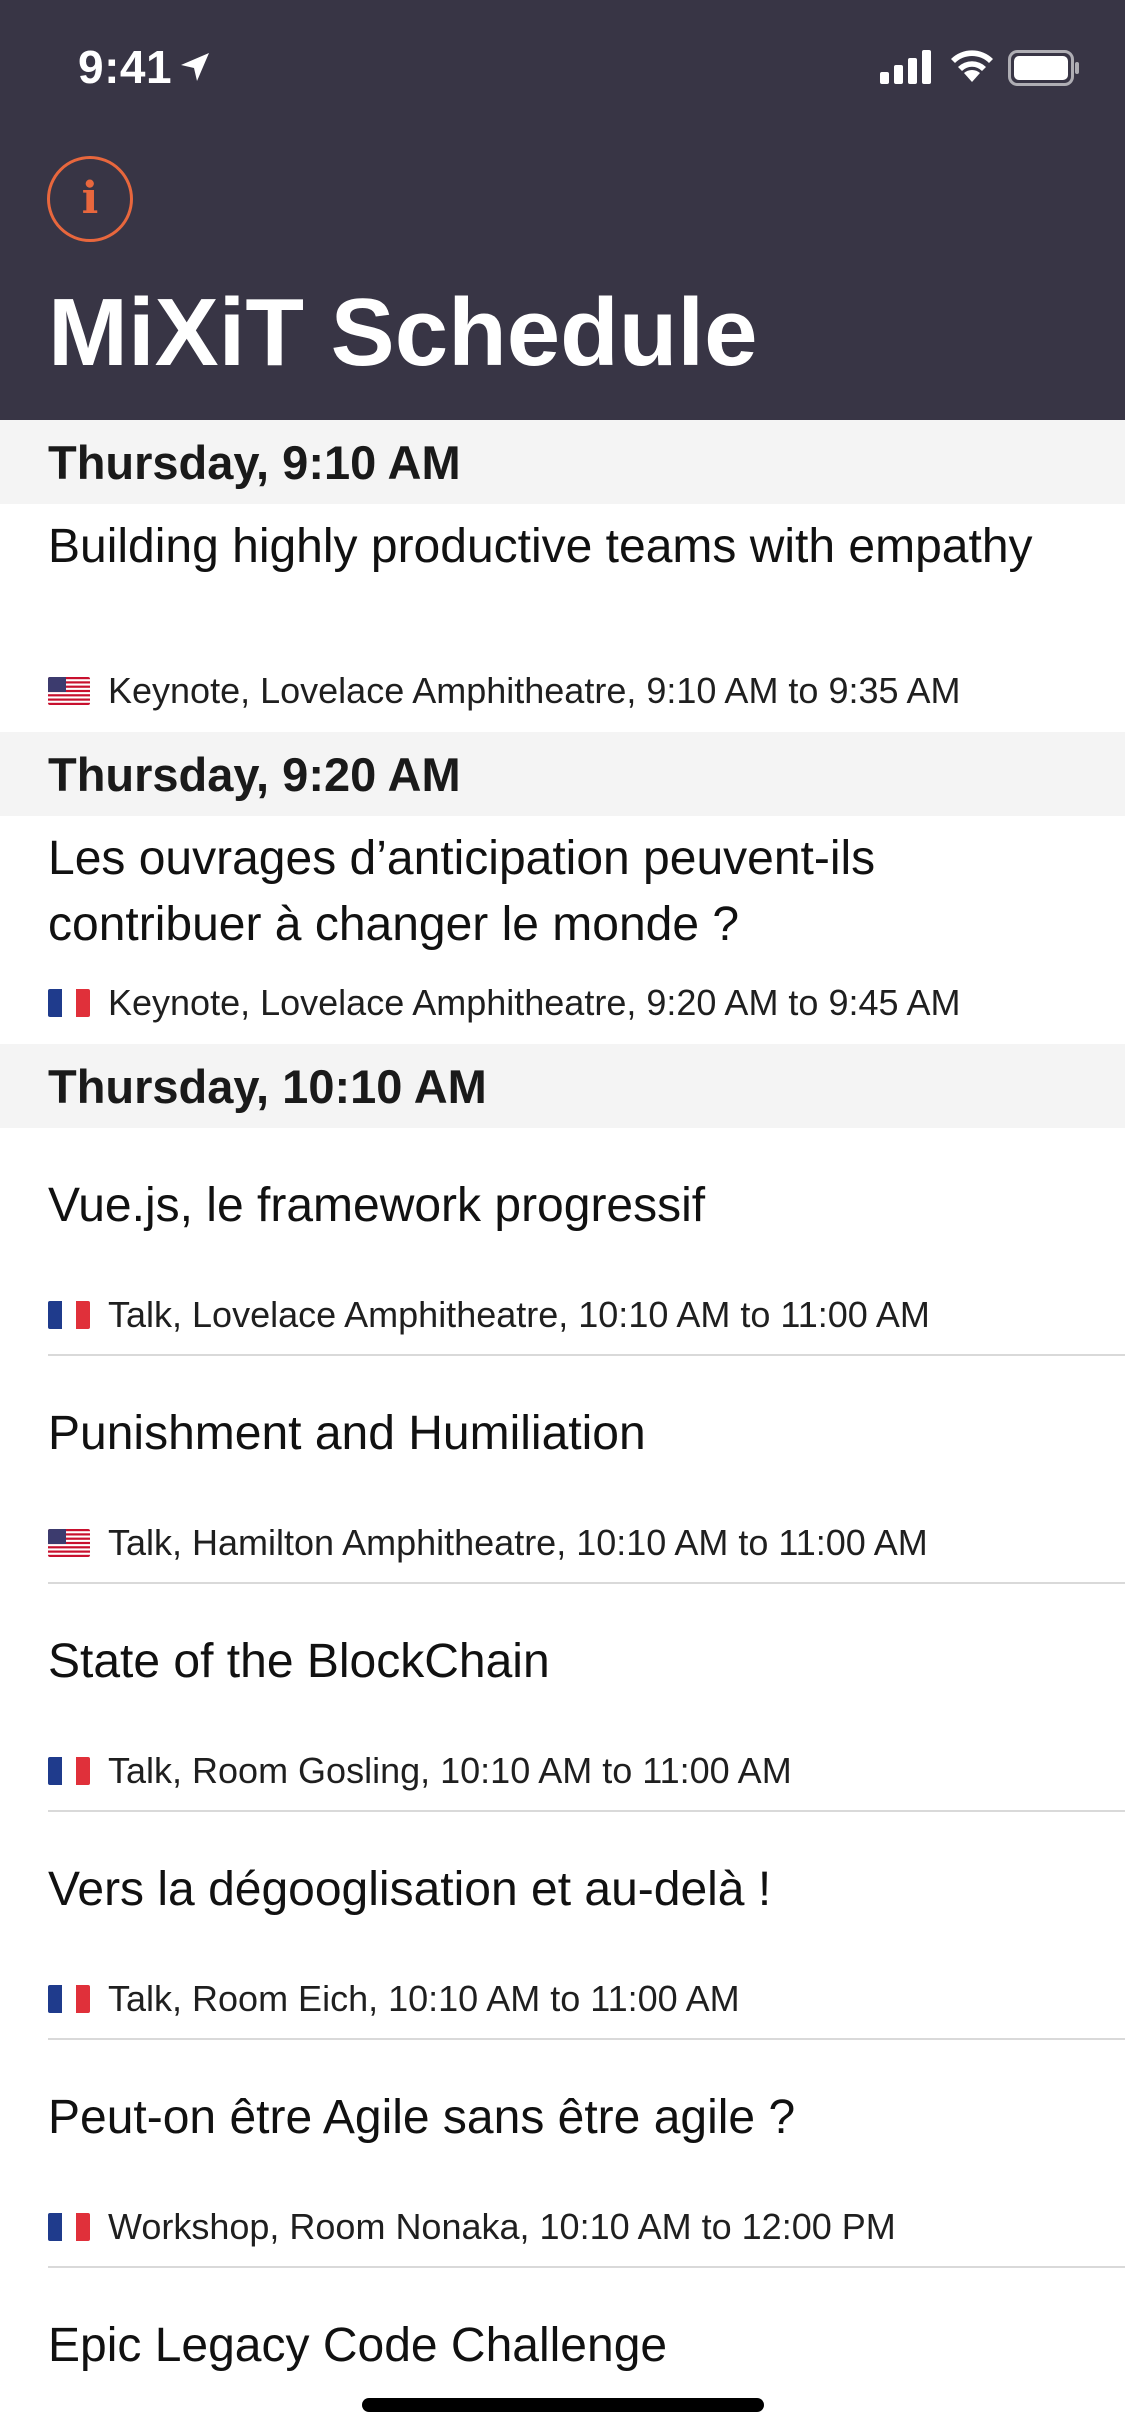  I want to click on location-arrow-icon, so click(195, 67).